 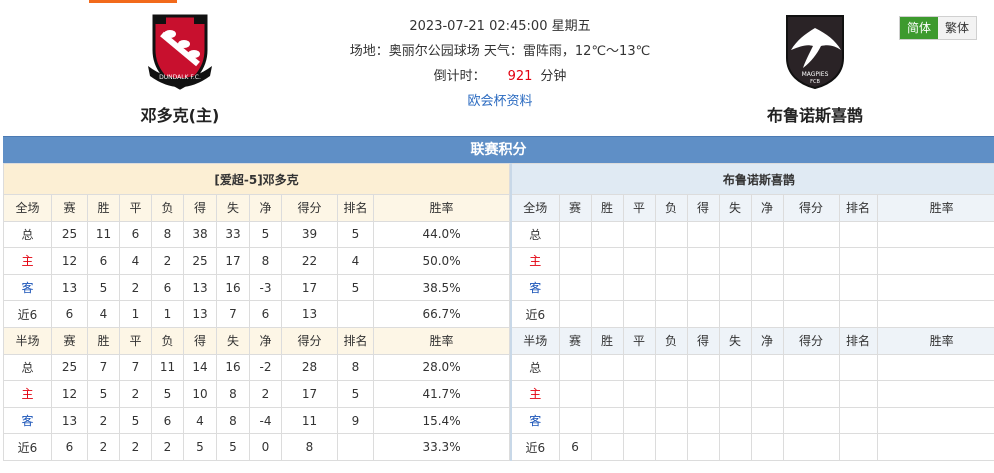 What do you see at coordinates (957, 28) in the screenshot?
I see `traditional-chinese-button: 繁体` at bounding box center [957, 28].